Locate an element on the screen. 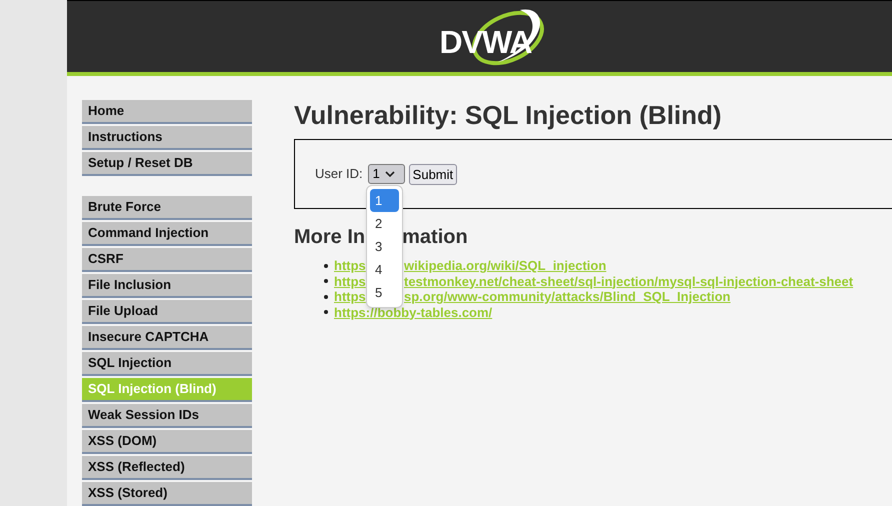 This screenshot has height=506, width=892. dropdown-option: 2 is located at coordinates (384, 223).